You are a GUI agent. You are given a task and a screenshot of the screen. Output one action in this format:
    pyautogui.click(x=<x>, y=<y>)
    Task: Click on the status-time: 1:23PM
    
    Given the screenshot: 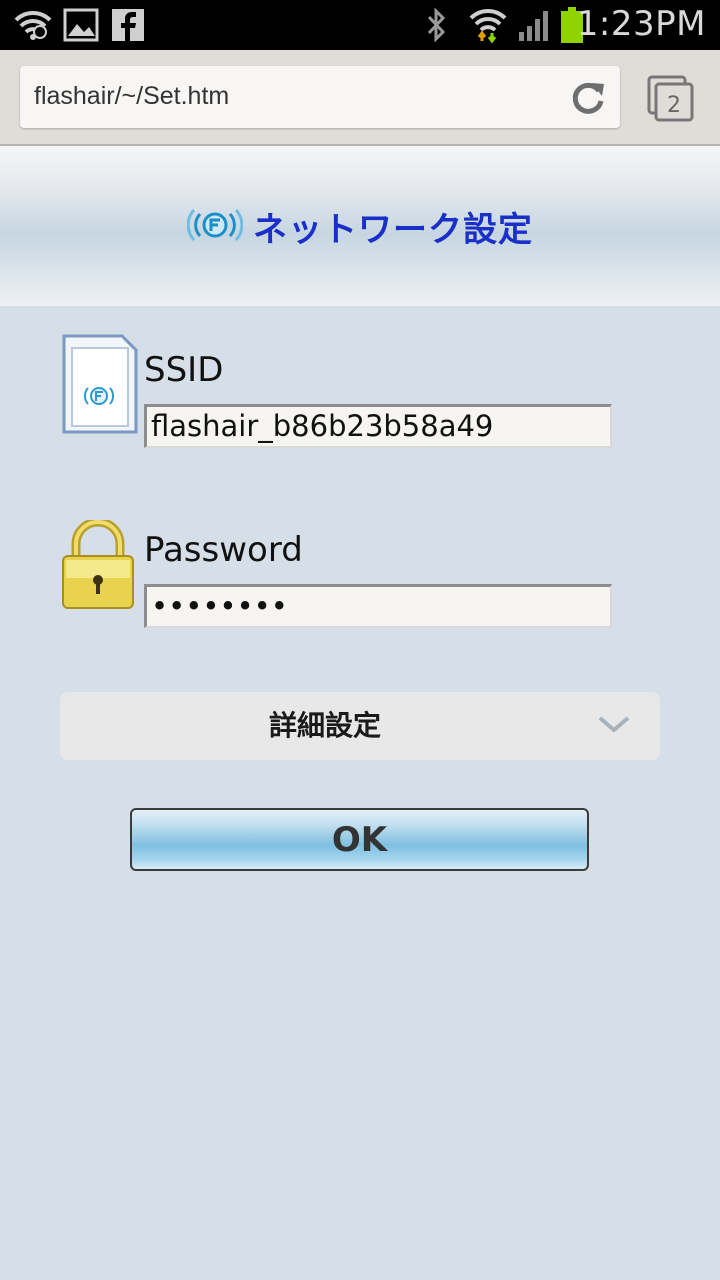 What is the action you would take?
    pyautogui.click(x=641, y=24)
    